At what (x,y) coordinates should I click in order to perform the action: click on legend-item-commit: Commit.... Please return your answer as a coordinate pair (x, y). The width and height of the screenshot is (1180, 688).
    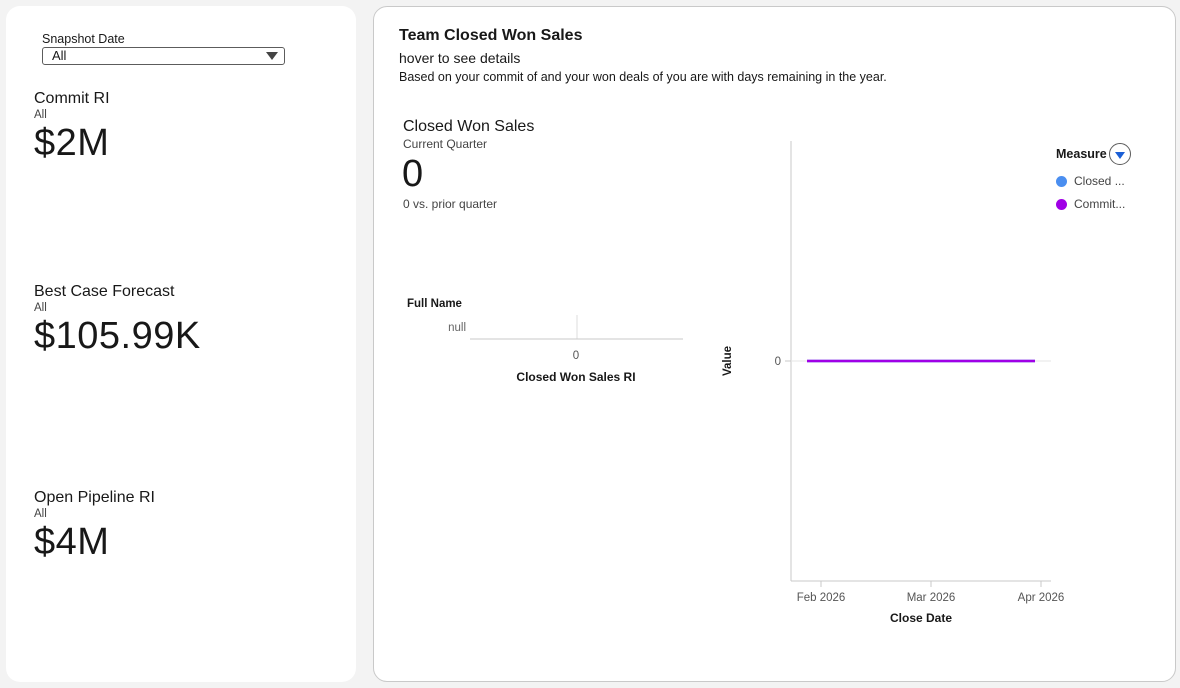
    Looking at the image, I should click on (1111, 204).